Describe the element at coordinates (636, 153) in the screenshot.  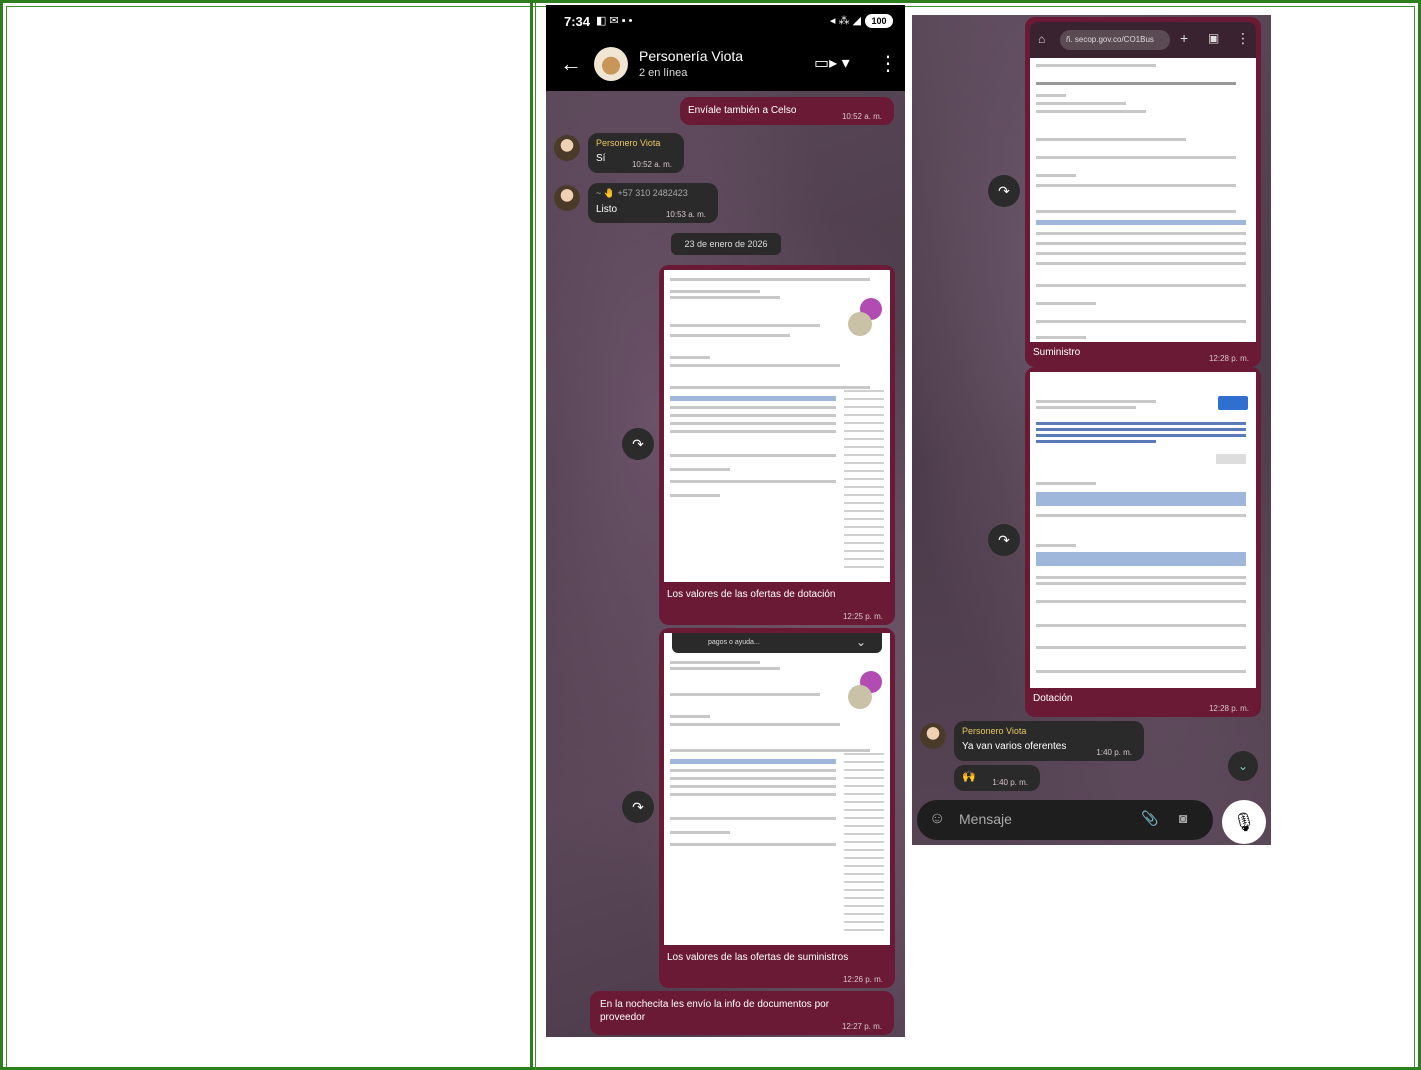
I see `message-bubble: Personero Viota Sí 10:52 a. m.` at that location.